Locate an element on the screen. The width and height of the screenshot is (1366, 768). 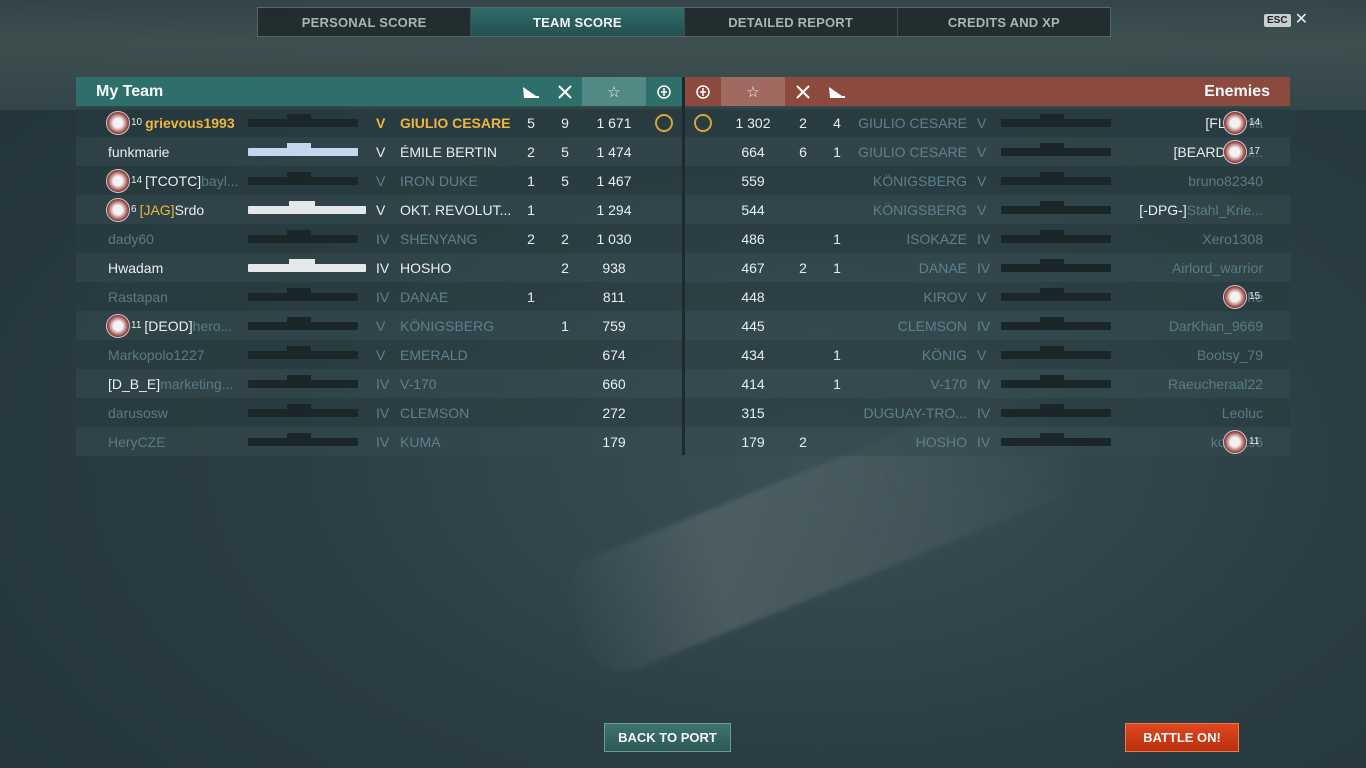
ship-name: HOSHO is located at coordinates (426, 267).